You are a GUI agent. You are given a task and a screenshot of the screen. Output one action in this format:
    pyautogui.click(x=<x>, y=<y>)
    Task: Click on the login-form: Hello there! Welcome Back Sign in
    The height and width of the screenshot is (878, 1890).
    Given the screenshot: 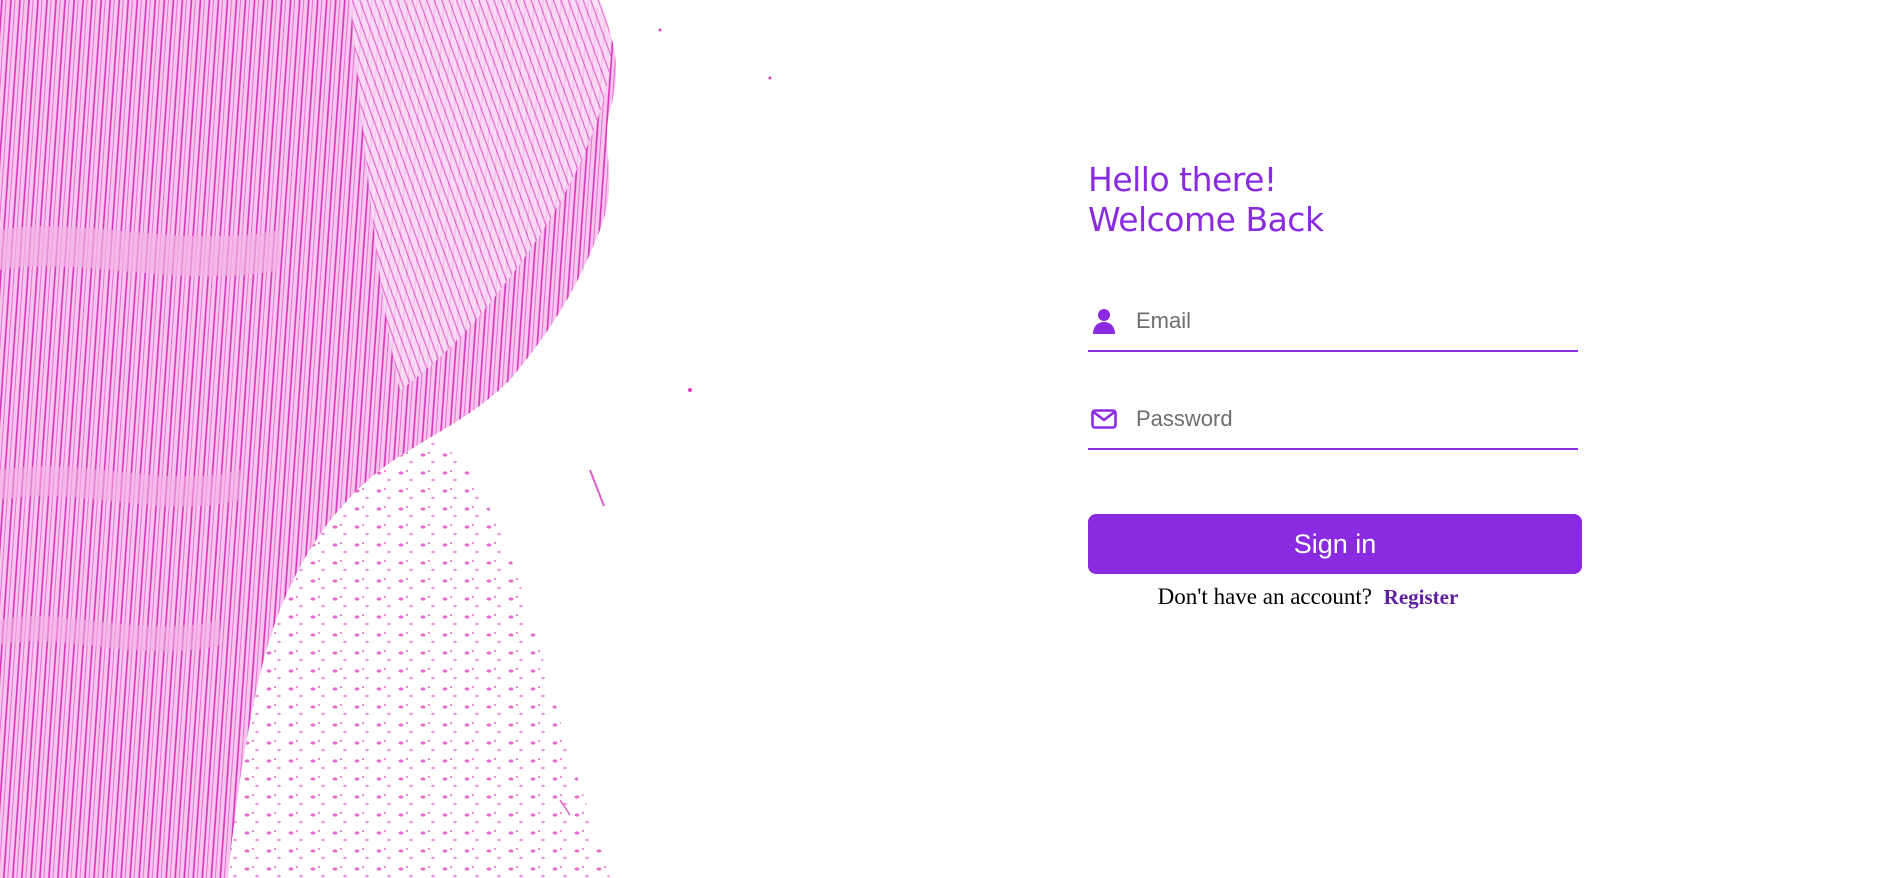 What is the action you would take?
    pyautogui.click(x=1336, y=385)
    